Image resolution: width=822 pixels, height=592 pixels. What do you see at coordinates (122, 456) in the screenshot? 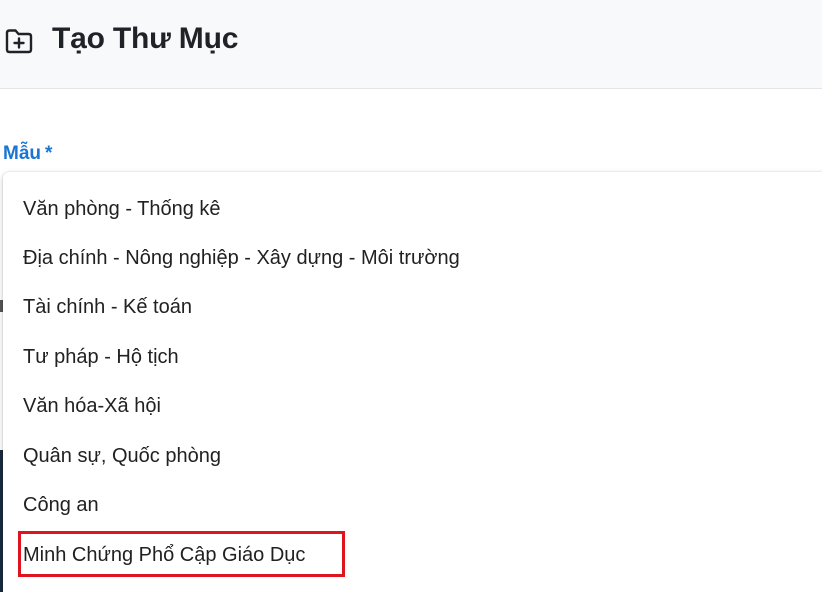
I see `dropdown-option: Quân sự, Quốc phòng` at bounding box center [122, 456].